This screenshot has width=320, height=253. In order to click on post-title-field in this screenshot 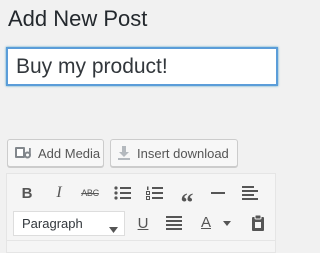, I will do `click(142, 66)`.